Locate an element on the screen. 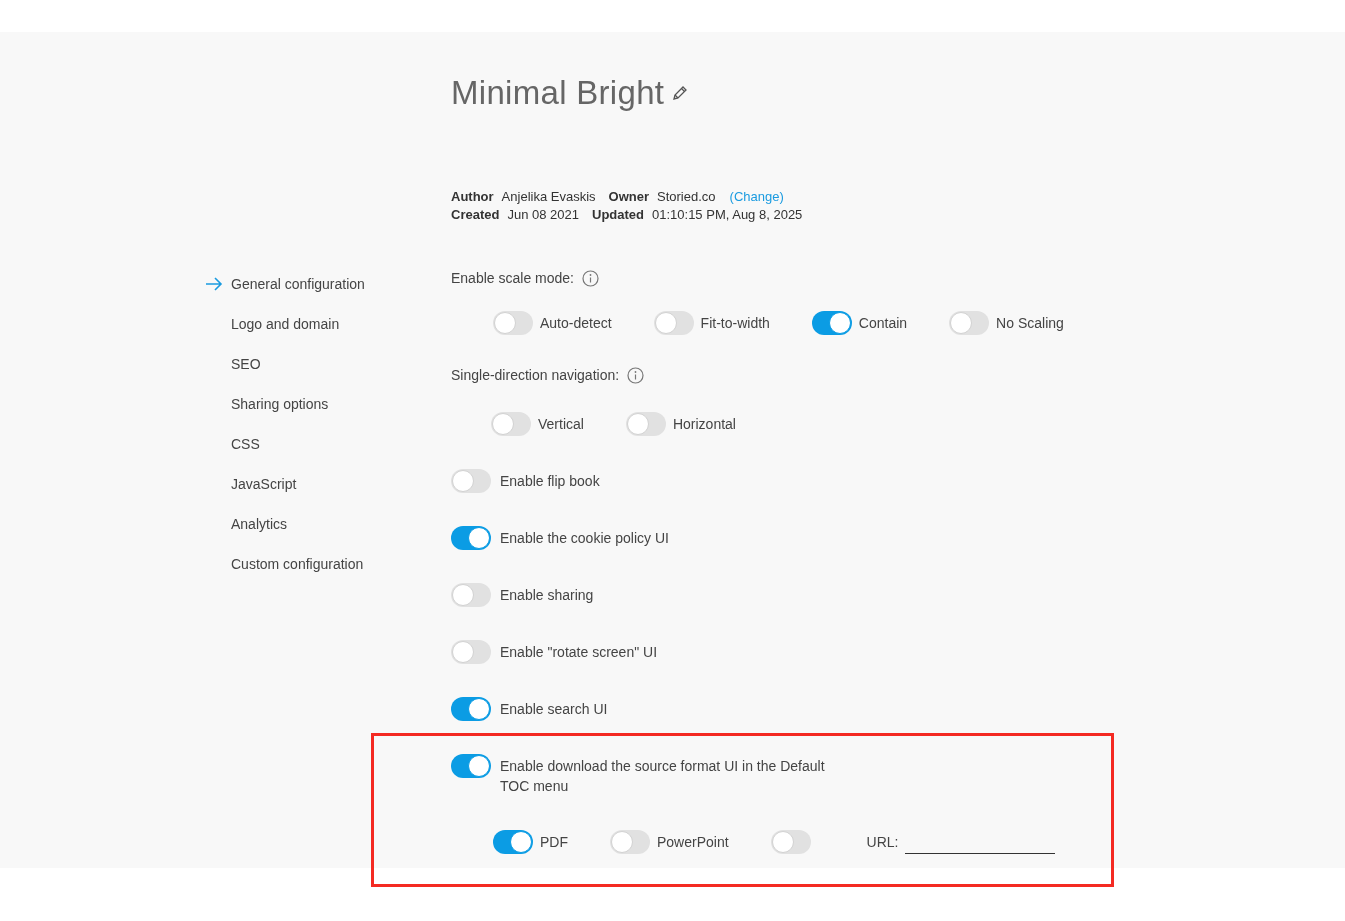  settings-nav-item: Custom configuration is located at coordinates (297, 564).